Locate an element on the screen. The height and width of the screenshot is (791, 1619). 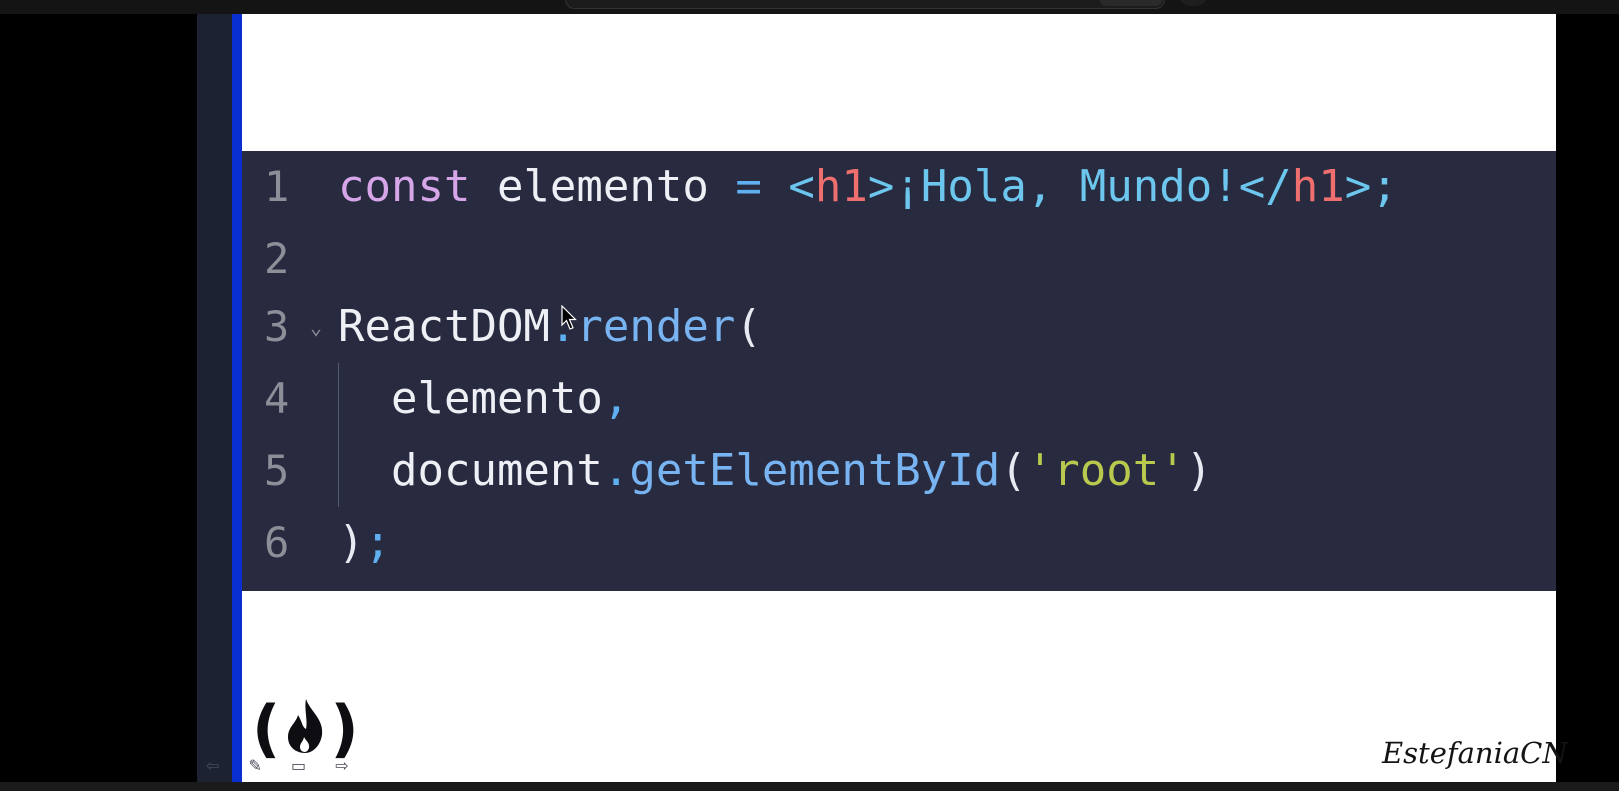
address-bar is located at coordinates (865, 4).